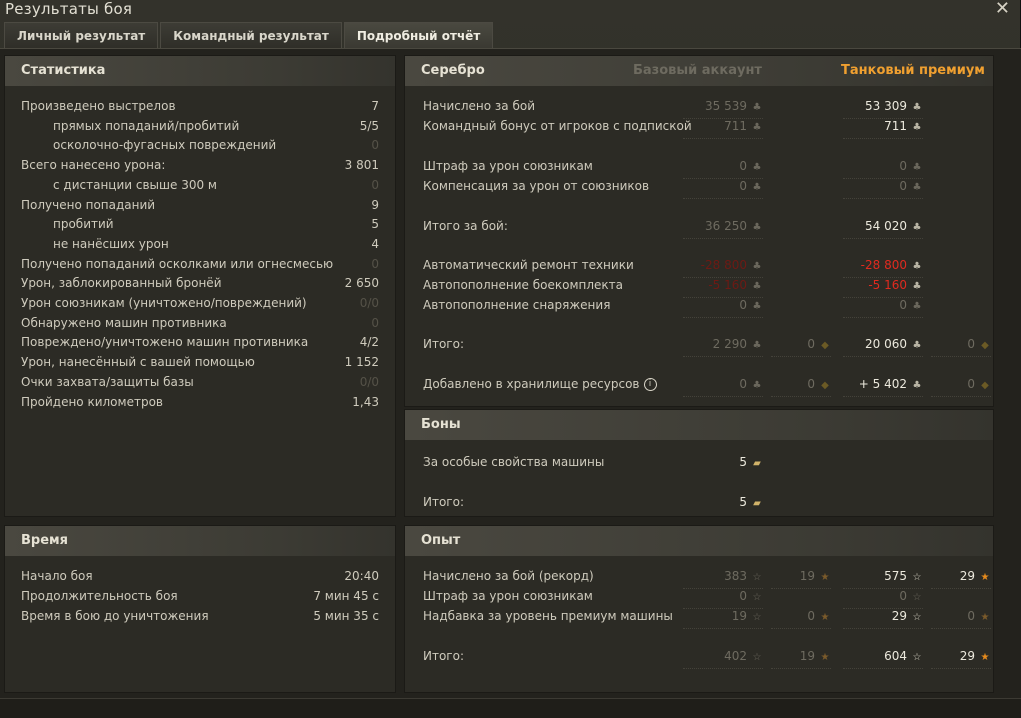 The image size is (1021, 718). Describe the element at coordinates (135, 184) in the screenshot. I see `stat-label: с дистанции свыше 300 м` at that location.